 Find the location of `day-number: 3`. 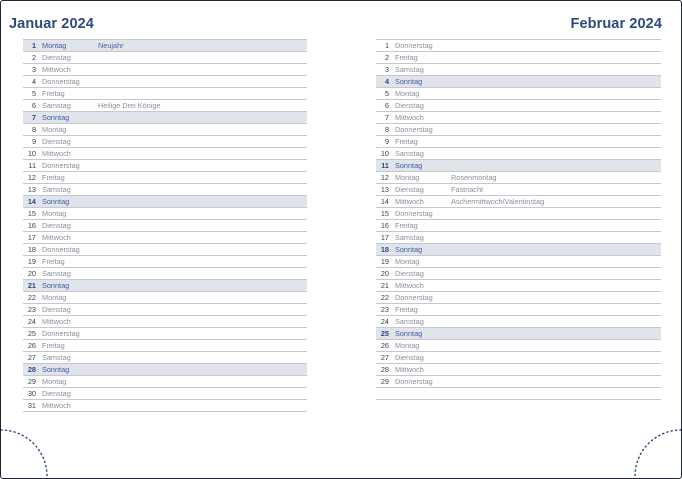

day-number: 3 is located at coordinates (385, 69).